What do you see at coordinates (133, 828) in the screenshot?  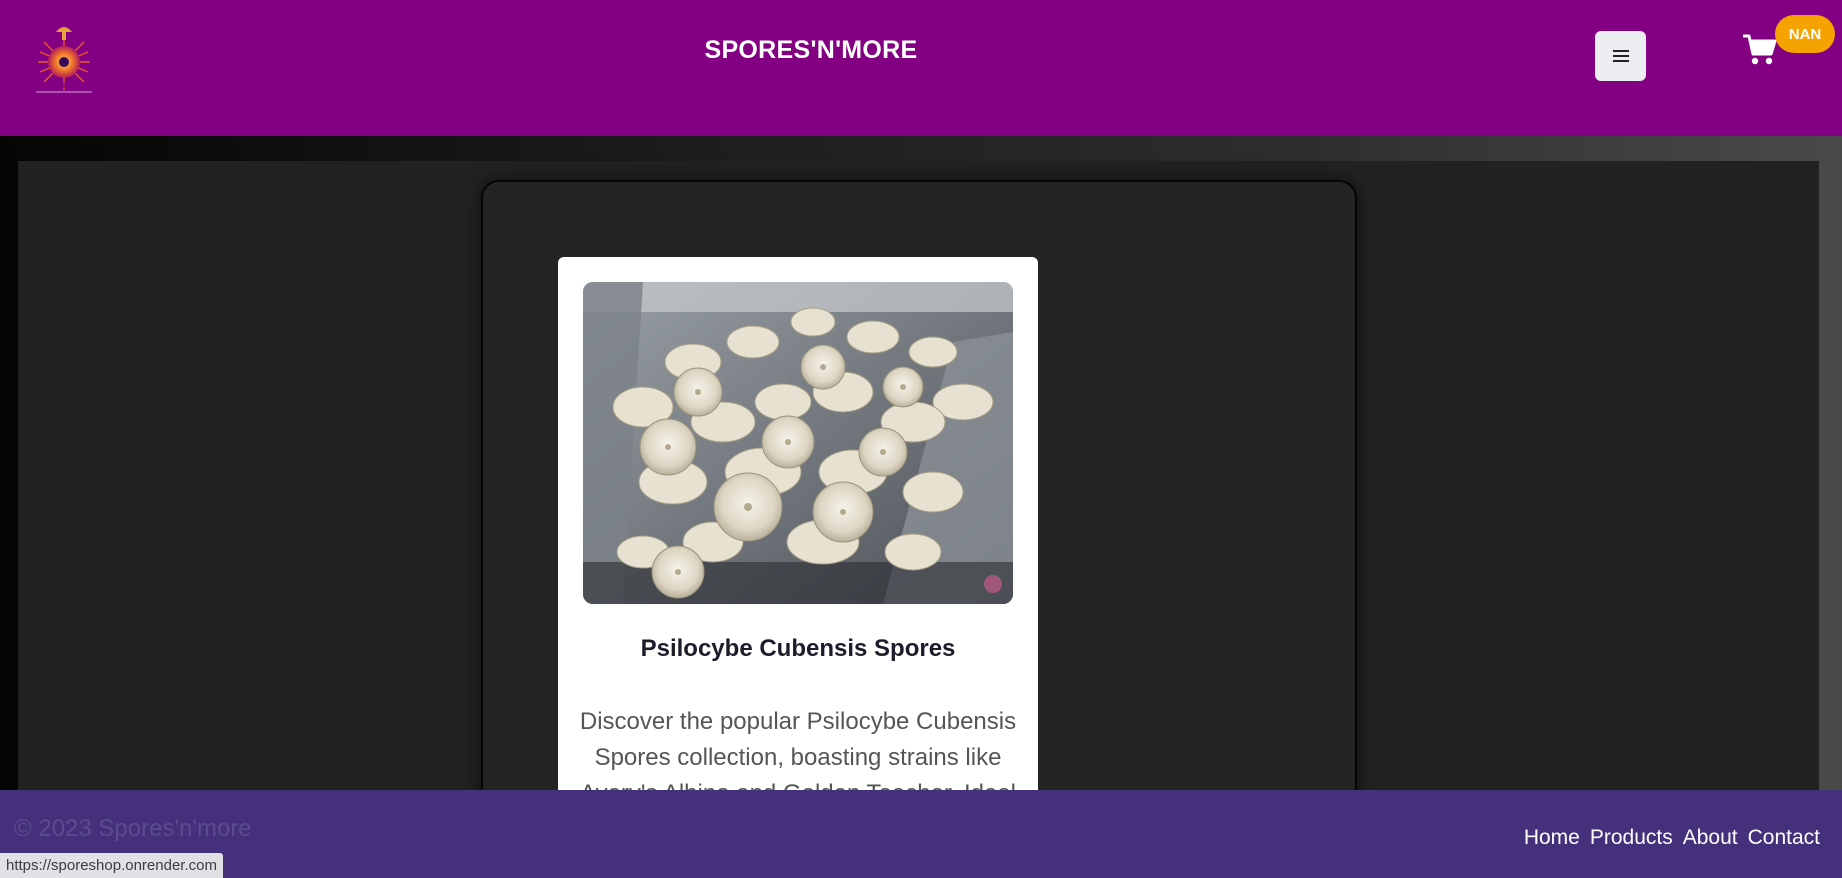 I see `copyright-text: © 2023 Spores'n'more` at bounding box center [133, 828].